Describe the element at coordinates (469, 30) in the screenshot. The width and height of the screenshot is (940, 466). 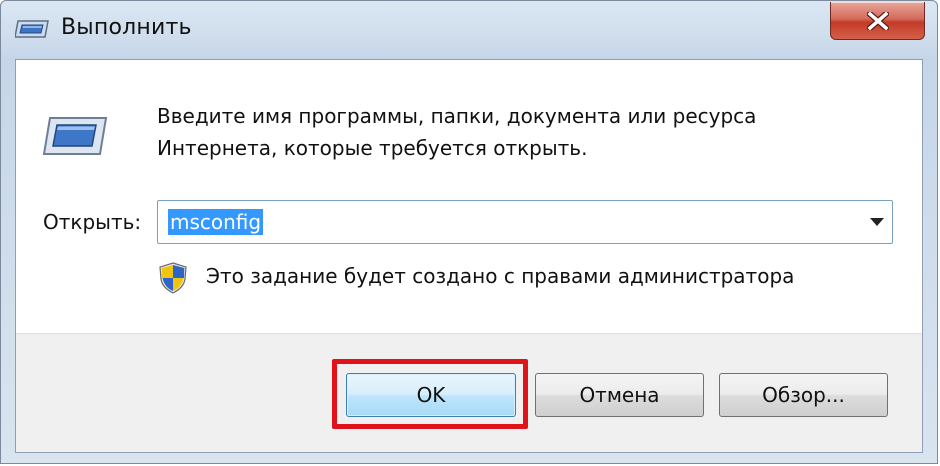
I see `title-bar: Выполнить` at that location.